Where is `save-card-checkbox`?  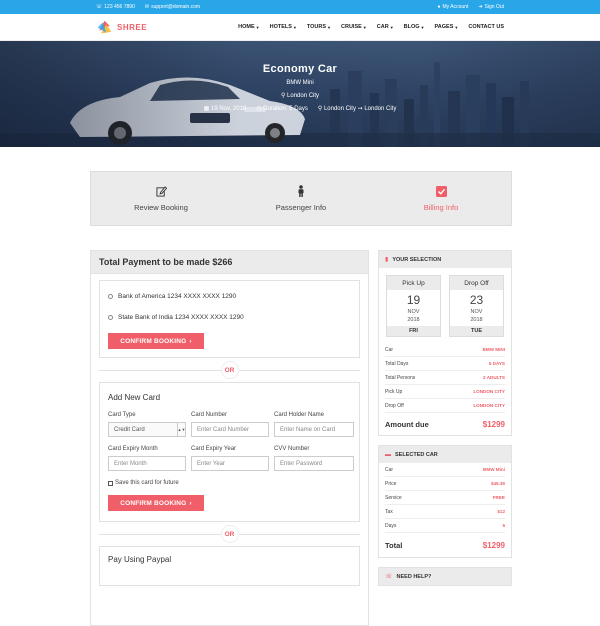
save-card-checkbox is located at coordinates (110, 483).